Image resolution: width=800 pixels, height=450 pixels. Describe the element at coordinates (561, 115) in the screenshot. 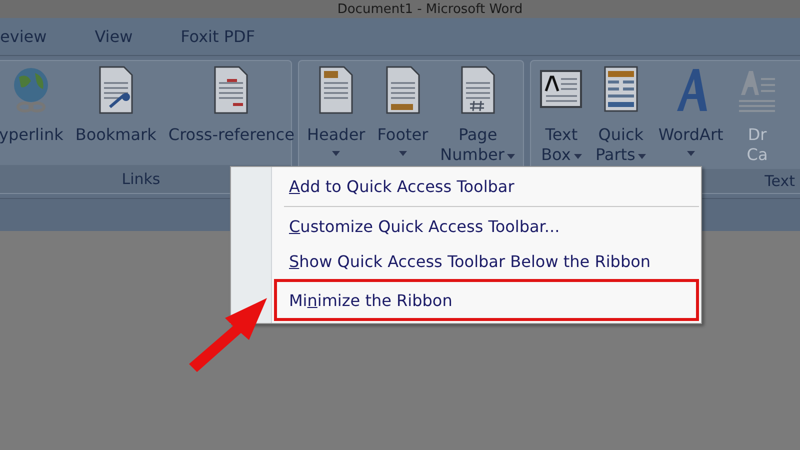

I see `ribbon-button: Text Box` at that location.